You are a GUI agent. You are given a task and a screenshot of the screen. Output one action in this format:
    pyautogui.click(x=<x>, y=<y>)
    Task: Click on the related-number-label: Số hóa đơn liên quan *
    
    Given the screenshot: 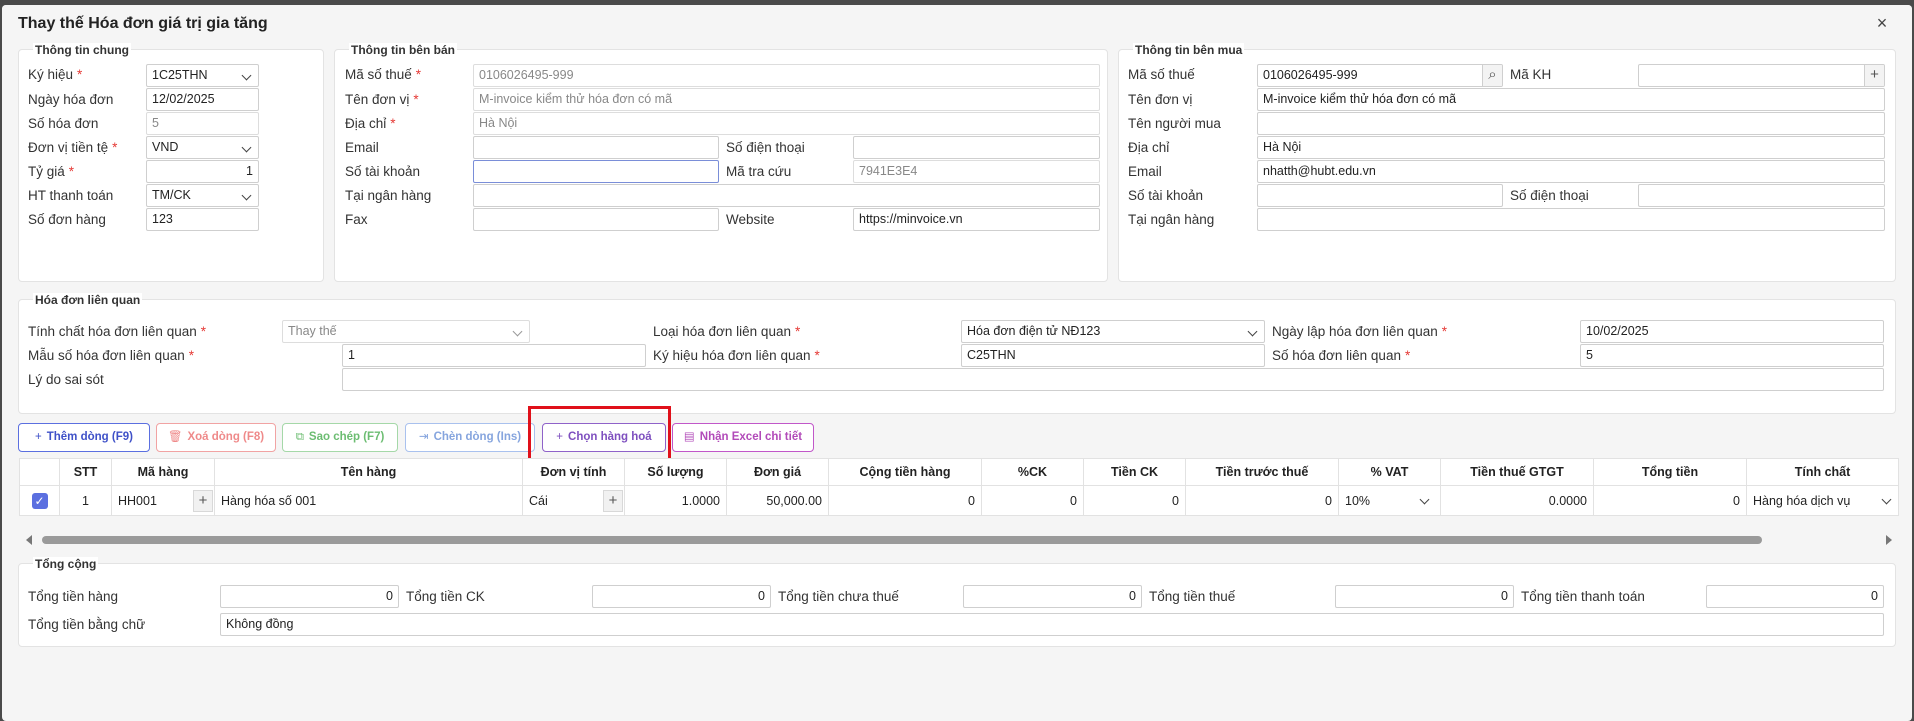 What is the action you would take?
    pyautogui.click(x=1341, y=355)
    